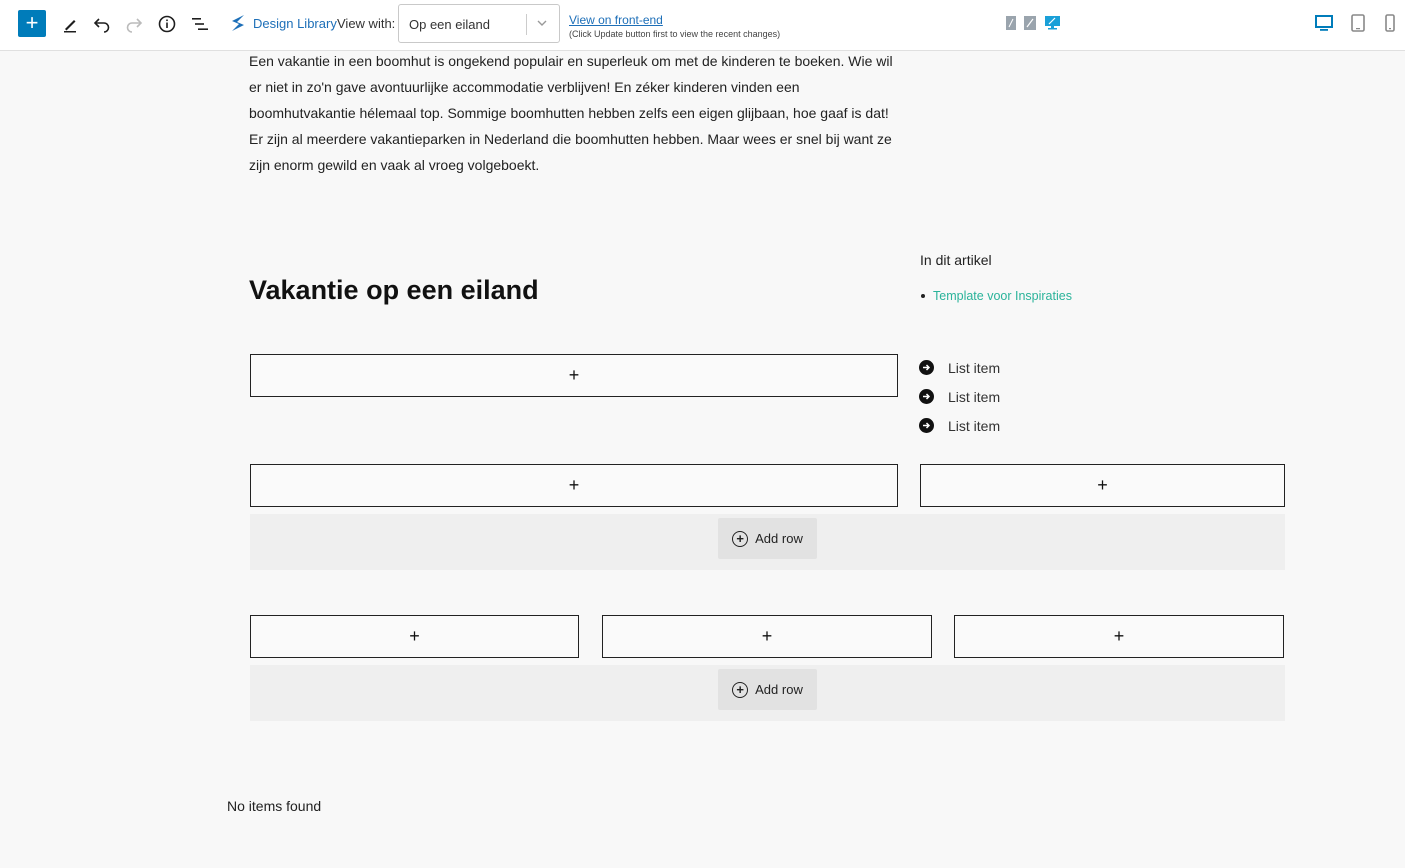 This screenshot has width=1405, height=868. What do you see at coordinates (295, 23) in the screenshot?
I see `design-library-label: Design Library` at bounding box center [295, 23].